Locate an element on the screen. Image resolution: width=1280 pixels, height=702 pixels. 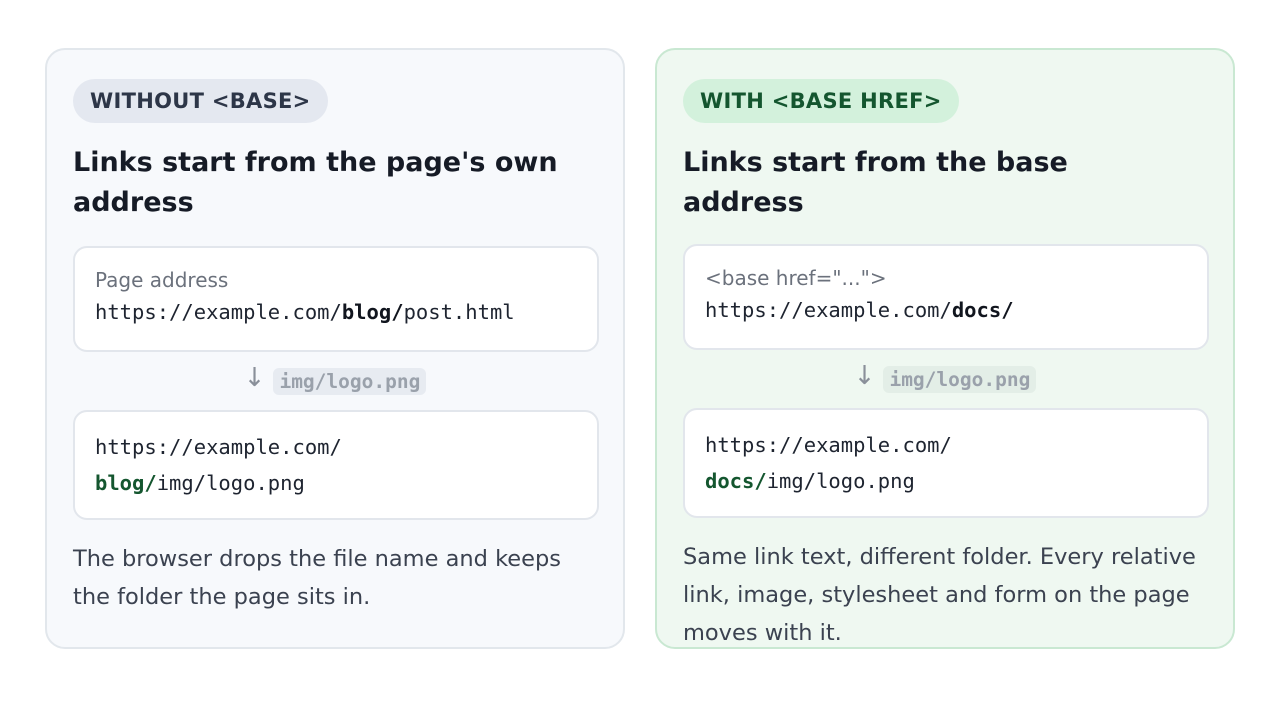
resolved-url-card: https://example.com/docs/img/logo.png is located at coordinates (946, 463).